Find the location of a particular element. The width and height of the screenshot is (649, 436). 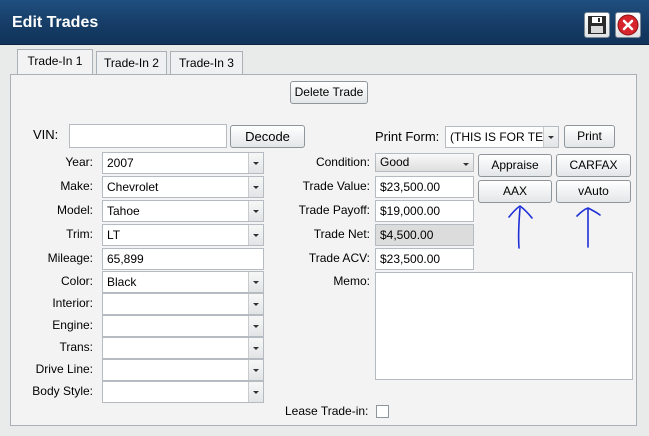

print-button: Print is located at coordinates (589, 136).